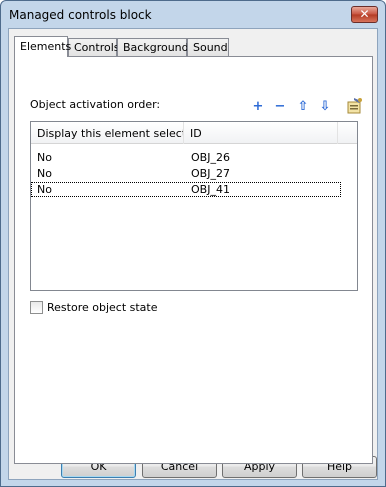  I want to click on list-item-id: OBJ_26, so click(210, 157).